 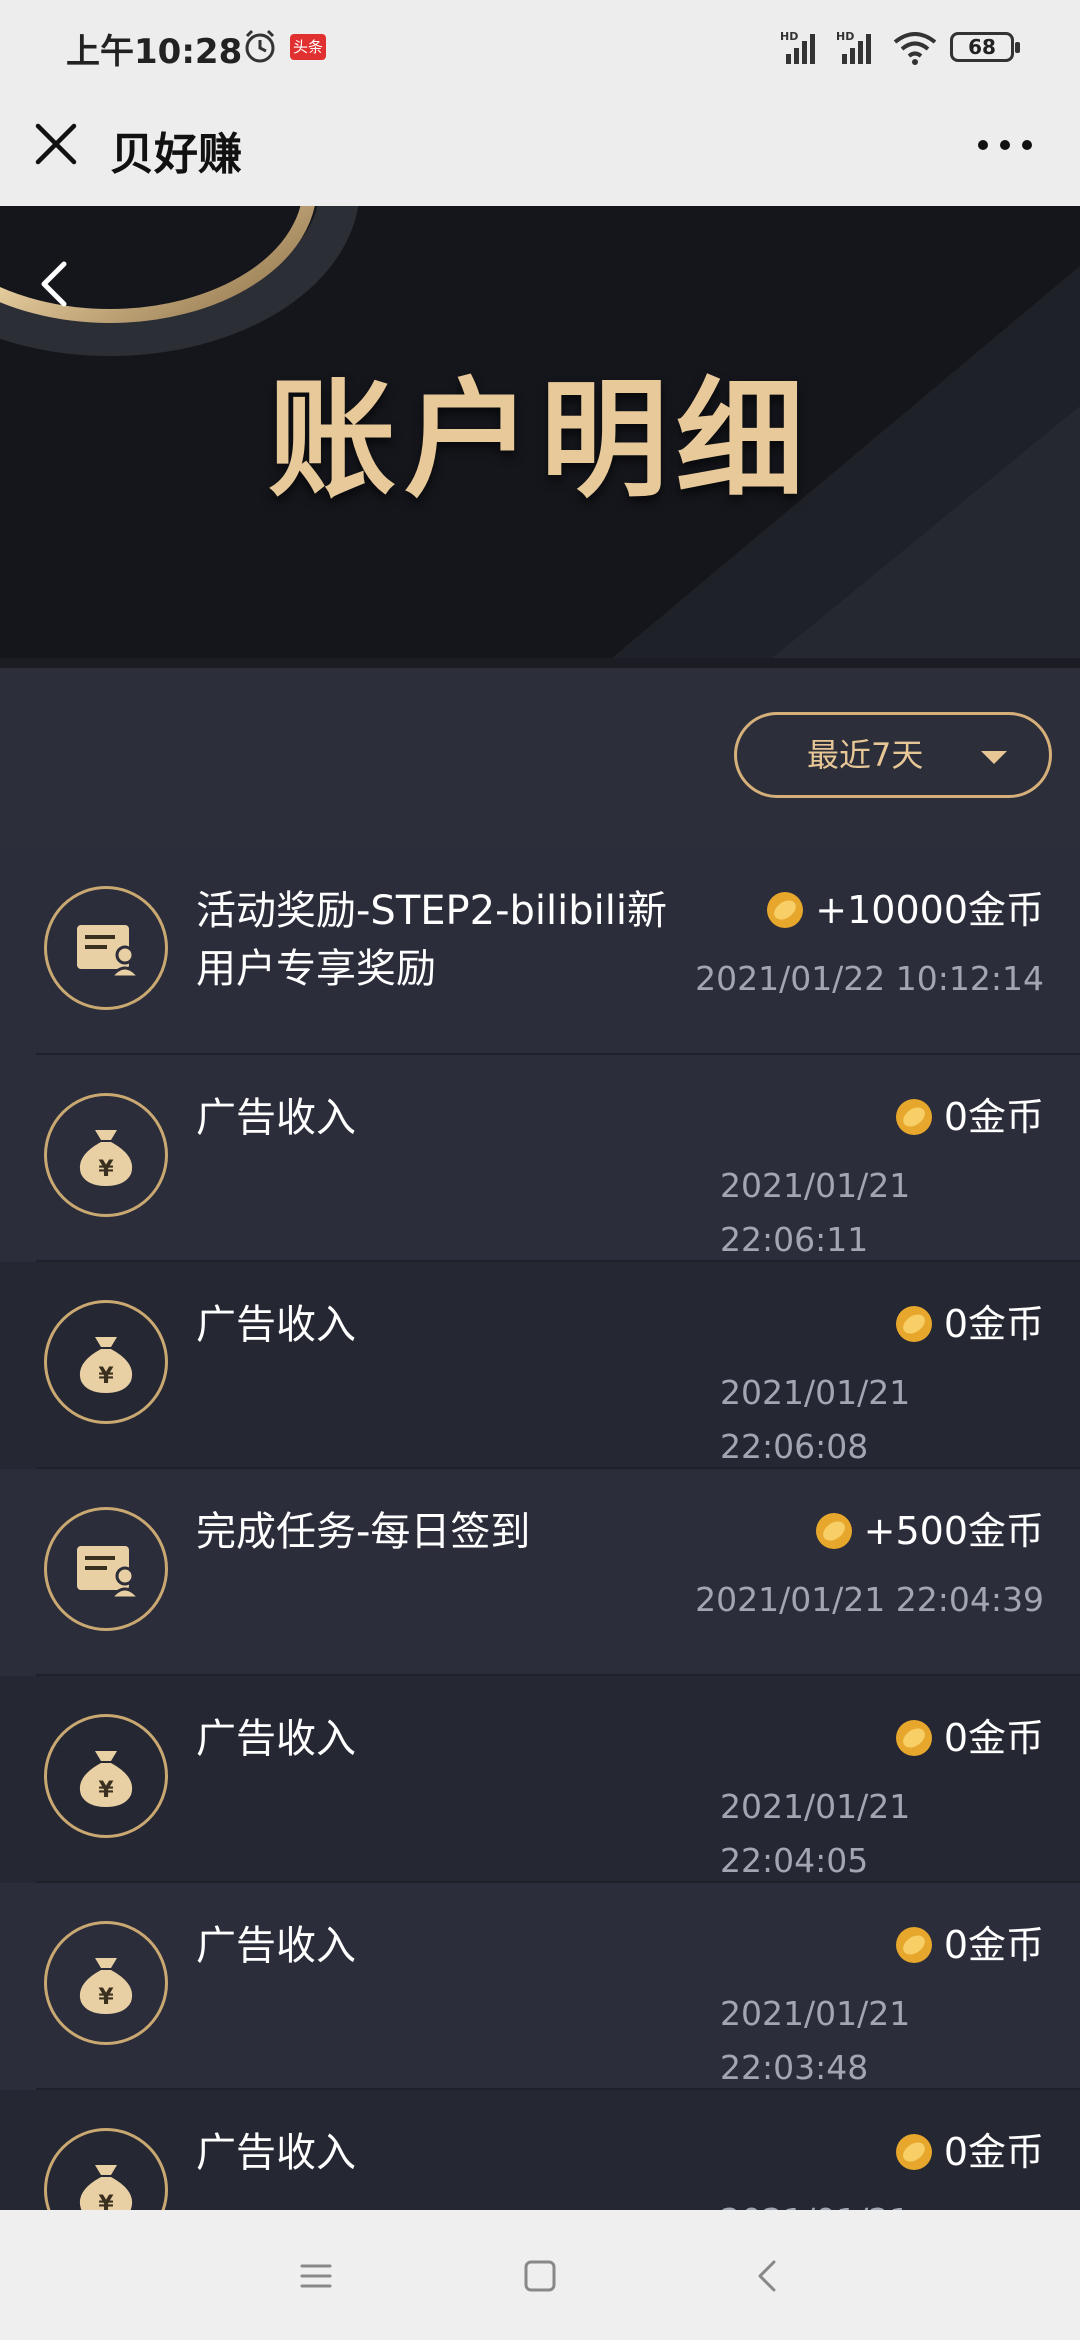 What do you see at coordinates (540, 151) in the screenshot?
I see `title-bar: 贝好赚` at bounding box center [540, 151].